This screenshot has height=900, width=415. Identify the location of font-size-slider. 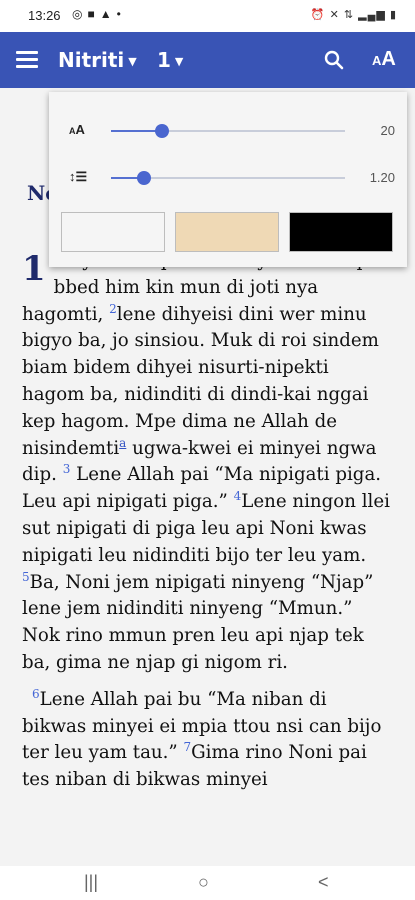
(228, 131).